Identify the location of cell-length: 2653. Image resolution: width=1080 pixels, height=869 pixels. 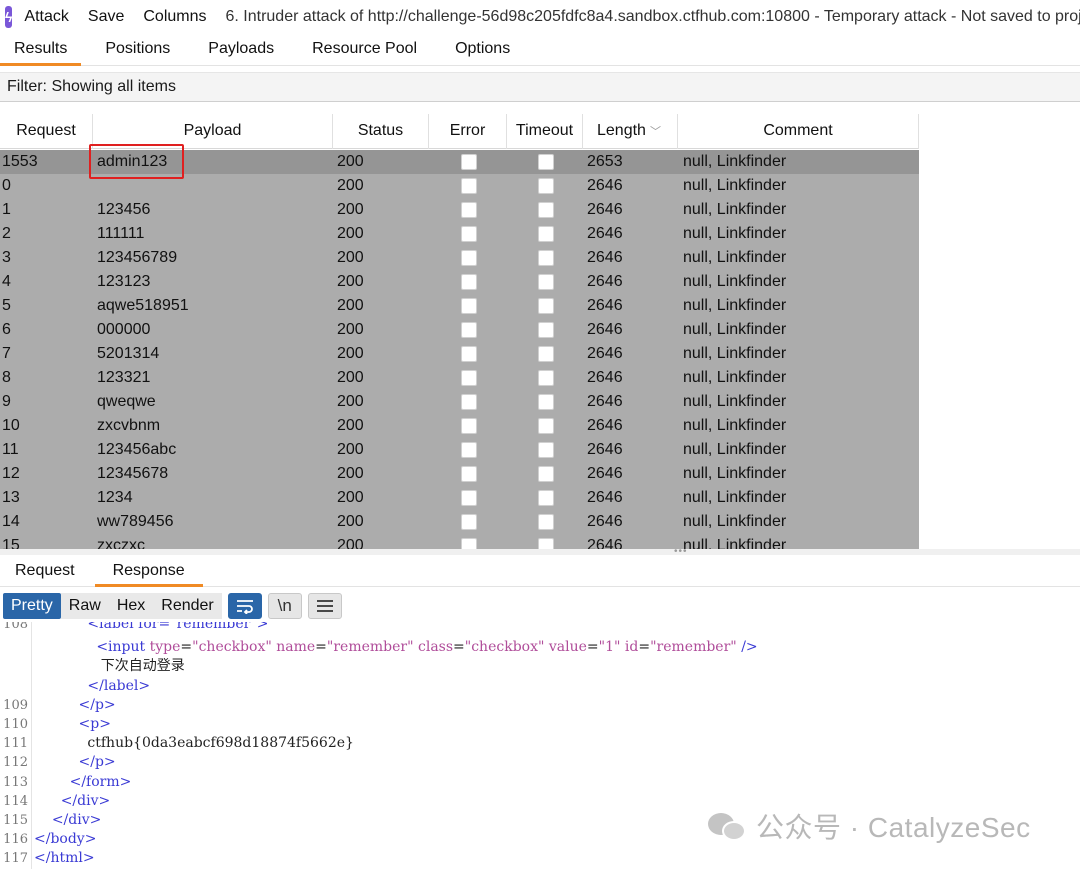
(605, 161).